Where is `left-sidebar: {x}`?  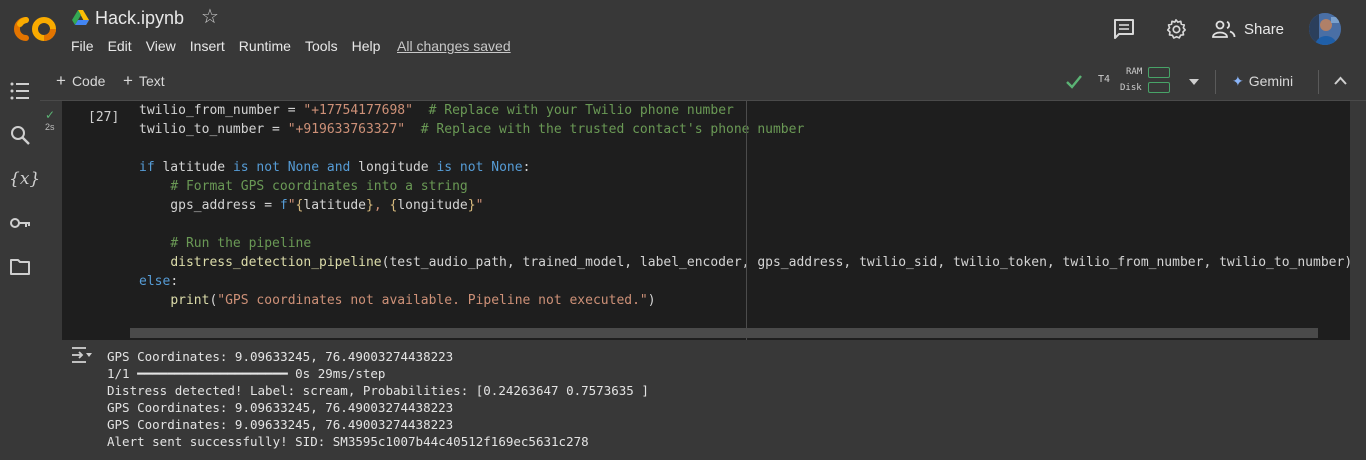 left-sidebar: {x} is located at coordinates (20, 262).